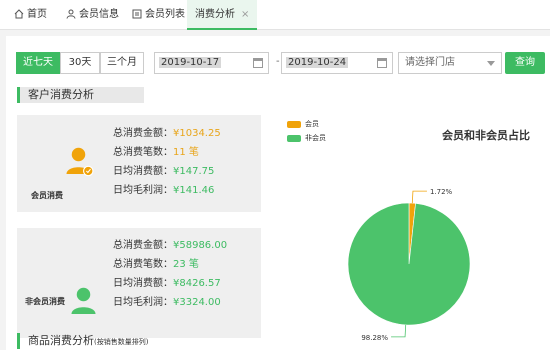 Image resolution: width=550 pixels, height=350 pixels. I want to click on tab-member-info: 会员信息, so click(92, 15).